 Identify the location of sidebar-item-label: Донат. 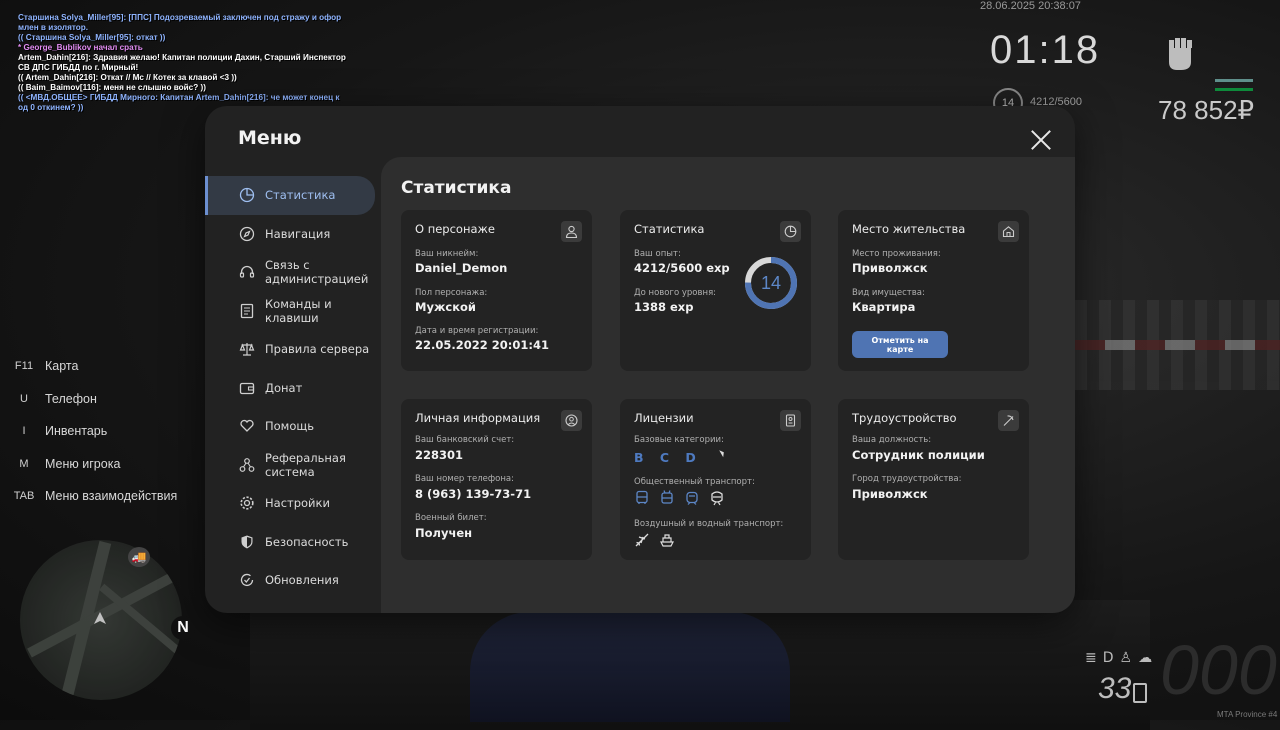
(284, 387).